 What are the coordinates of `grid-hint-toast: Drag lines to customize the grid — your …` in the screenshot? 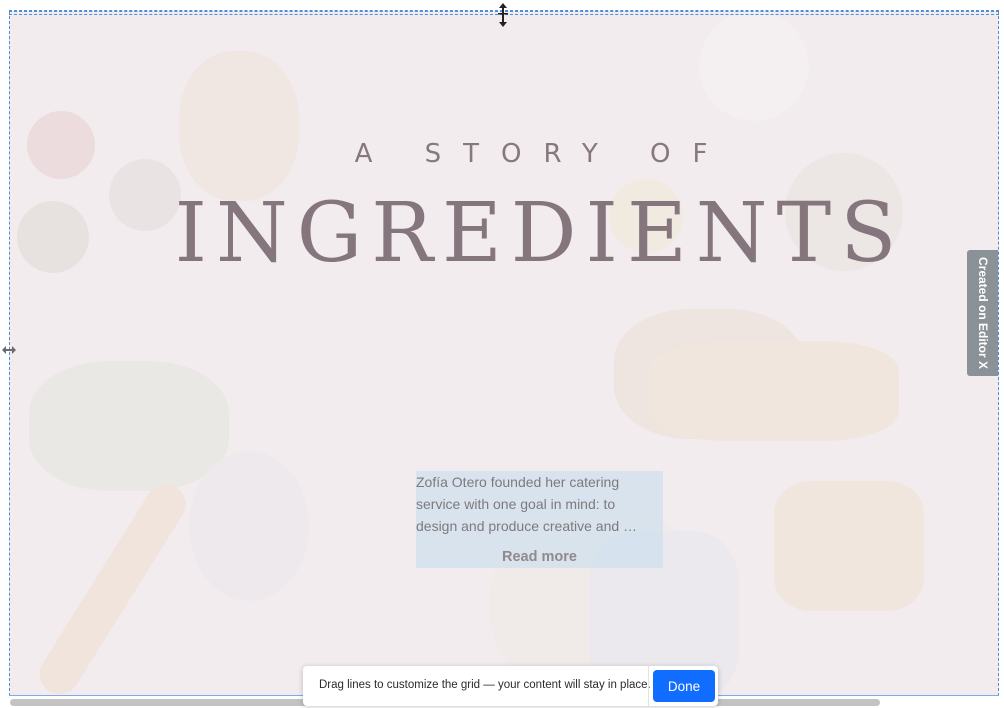 It's located at (510, 686).